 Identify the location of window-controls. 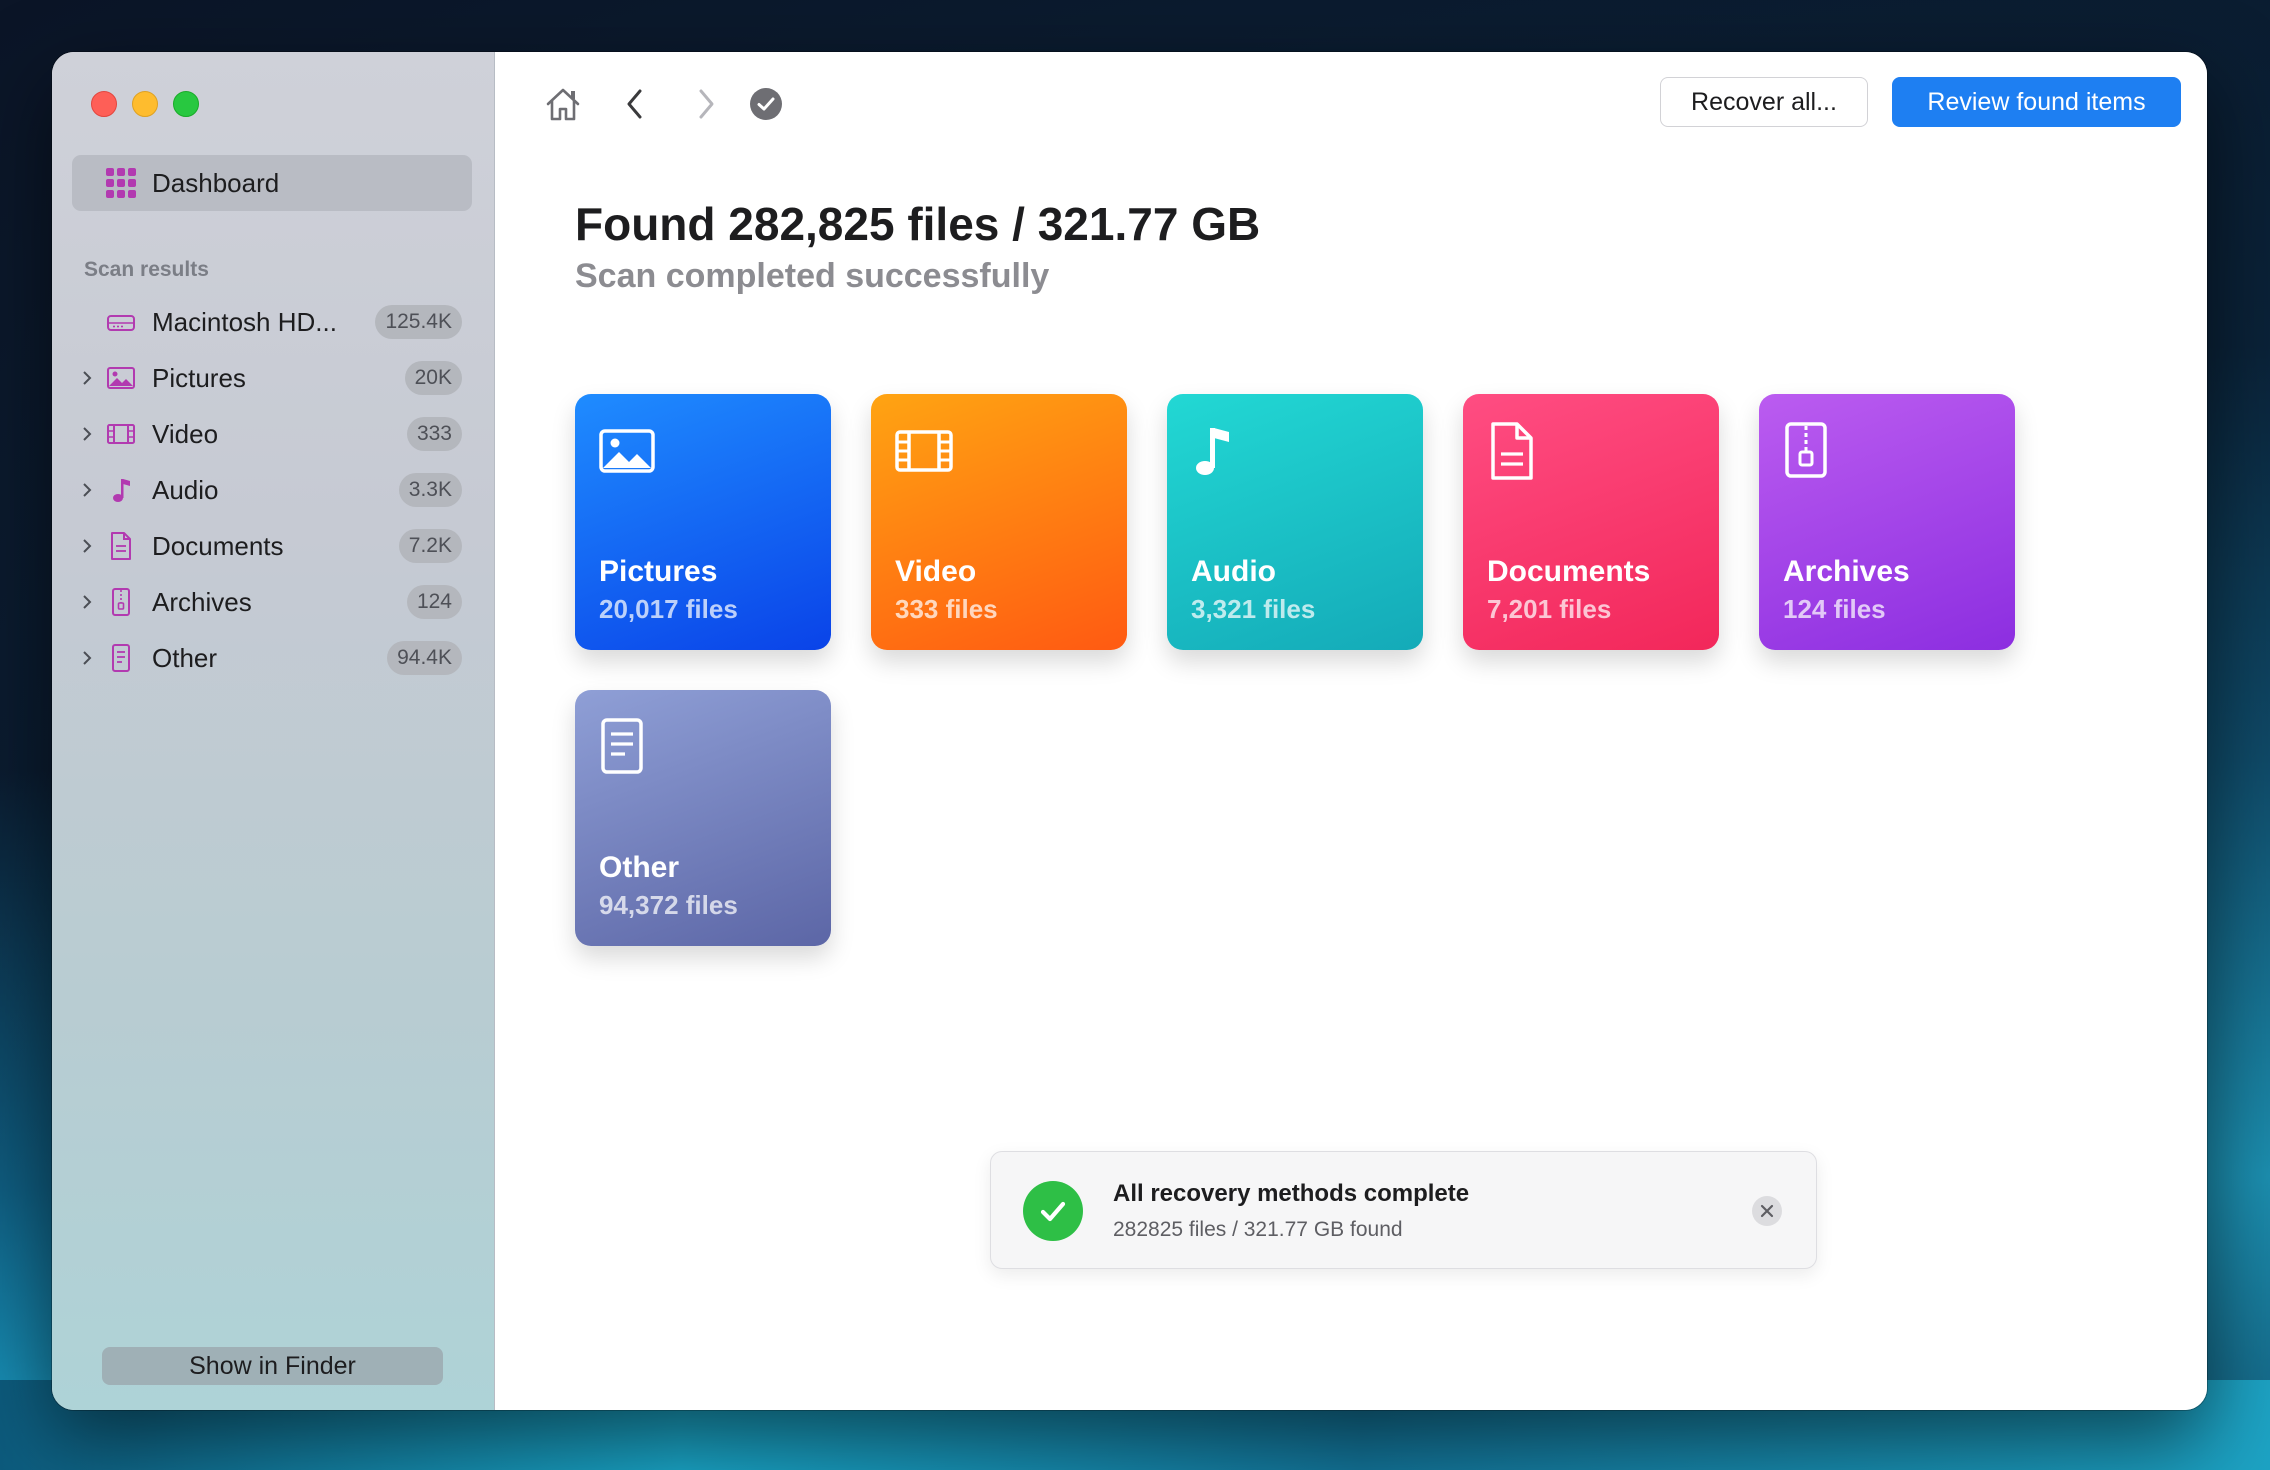
(145, 104).